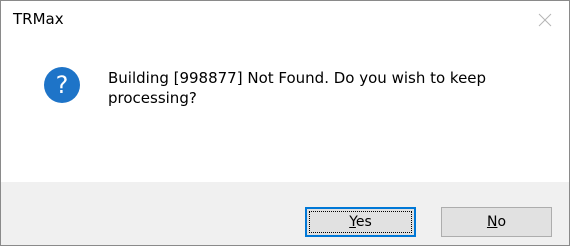 Image resolution: width=570 pixels, height=246 pixels. I want to click on no-label-rest: o, so click(502, 222).